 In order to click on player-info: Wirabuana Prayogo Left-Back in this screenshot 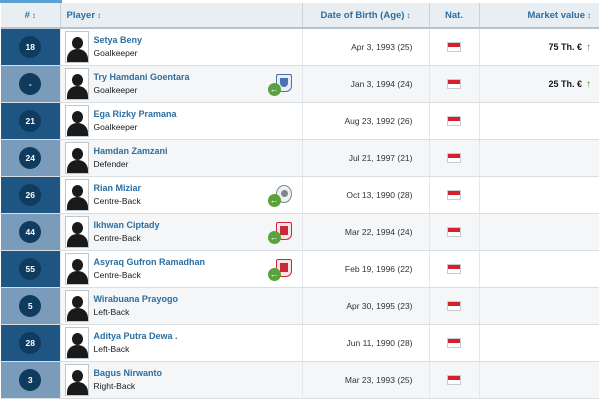, I will do `click(183, 306)`.